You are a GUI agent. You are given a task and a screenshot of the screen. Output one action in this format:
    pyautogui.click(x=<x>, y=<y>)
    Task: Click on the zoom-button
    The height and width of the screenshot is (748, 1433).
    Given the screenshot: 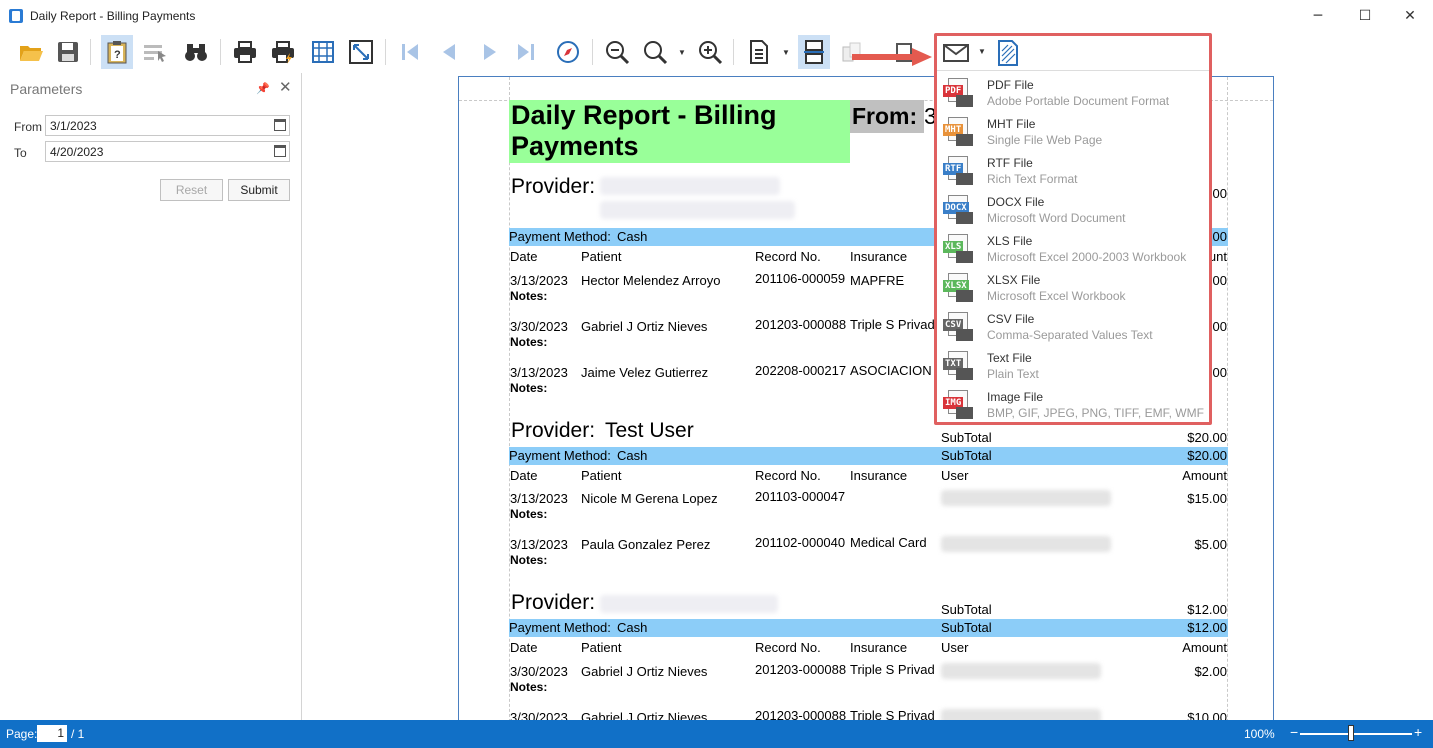 What is the action you would take?
    pyautogui.click(x=655, y=52)
    